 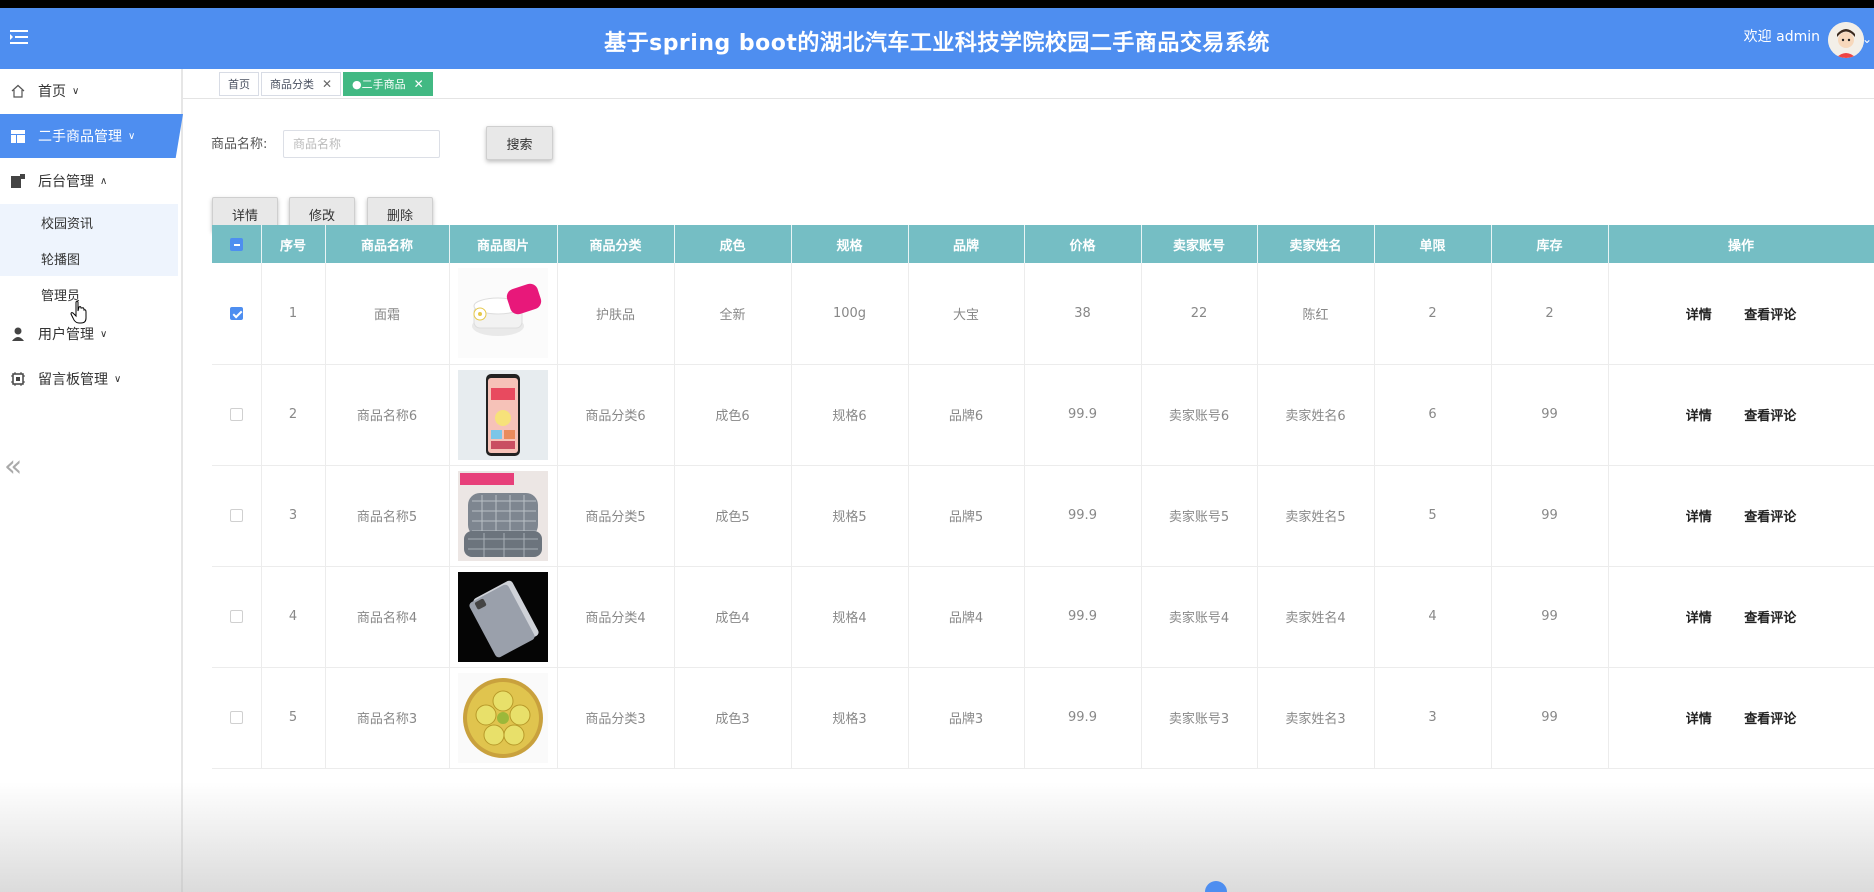 I want to click on column-header: 品牌, so click(x=966, y=244).